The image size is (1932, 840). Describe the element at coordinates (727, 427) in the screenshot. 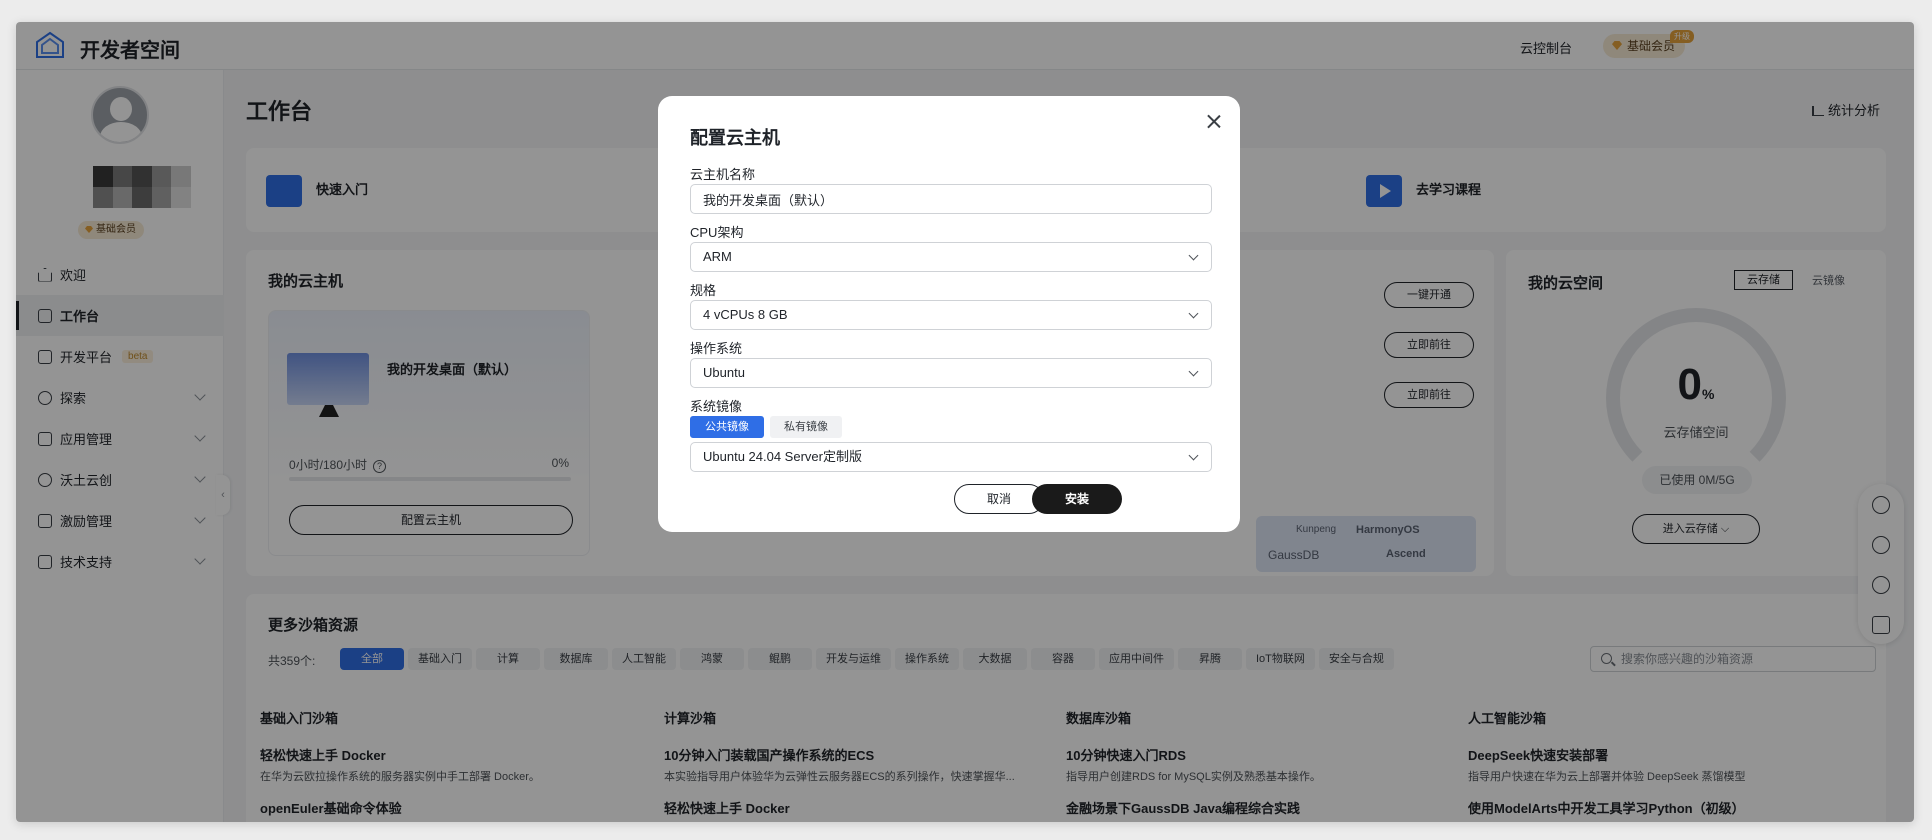

I see `tab-public-image: 公共镜像` at that location.